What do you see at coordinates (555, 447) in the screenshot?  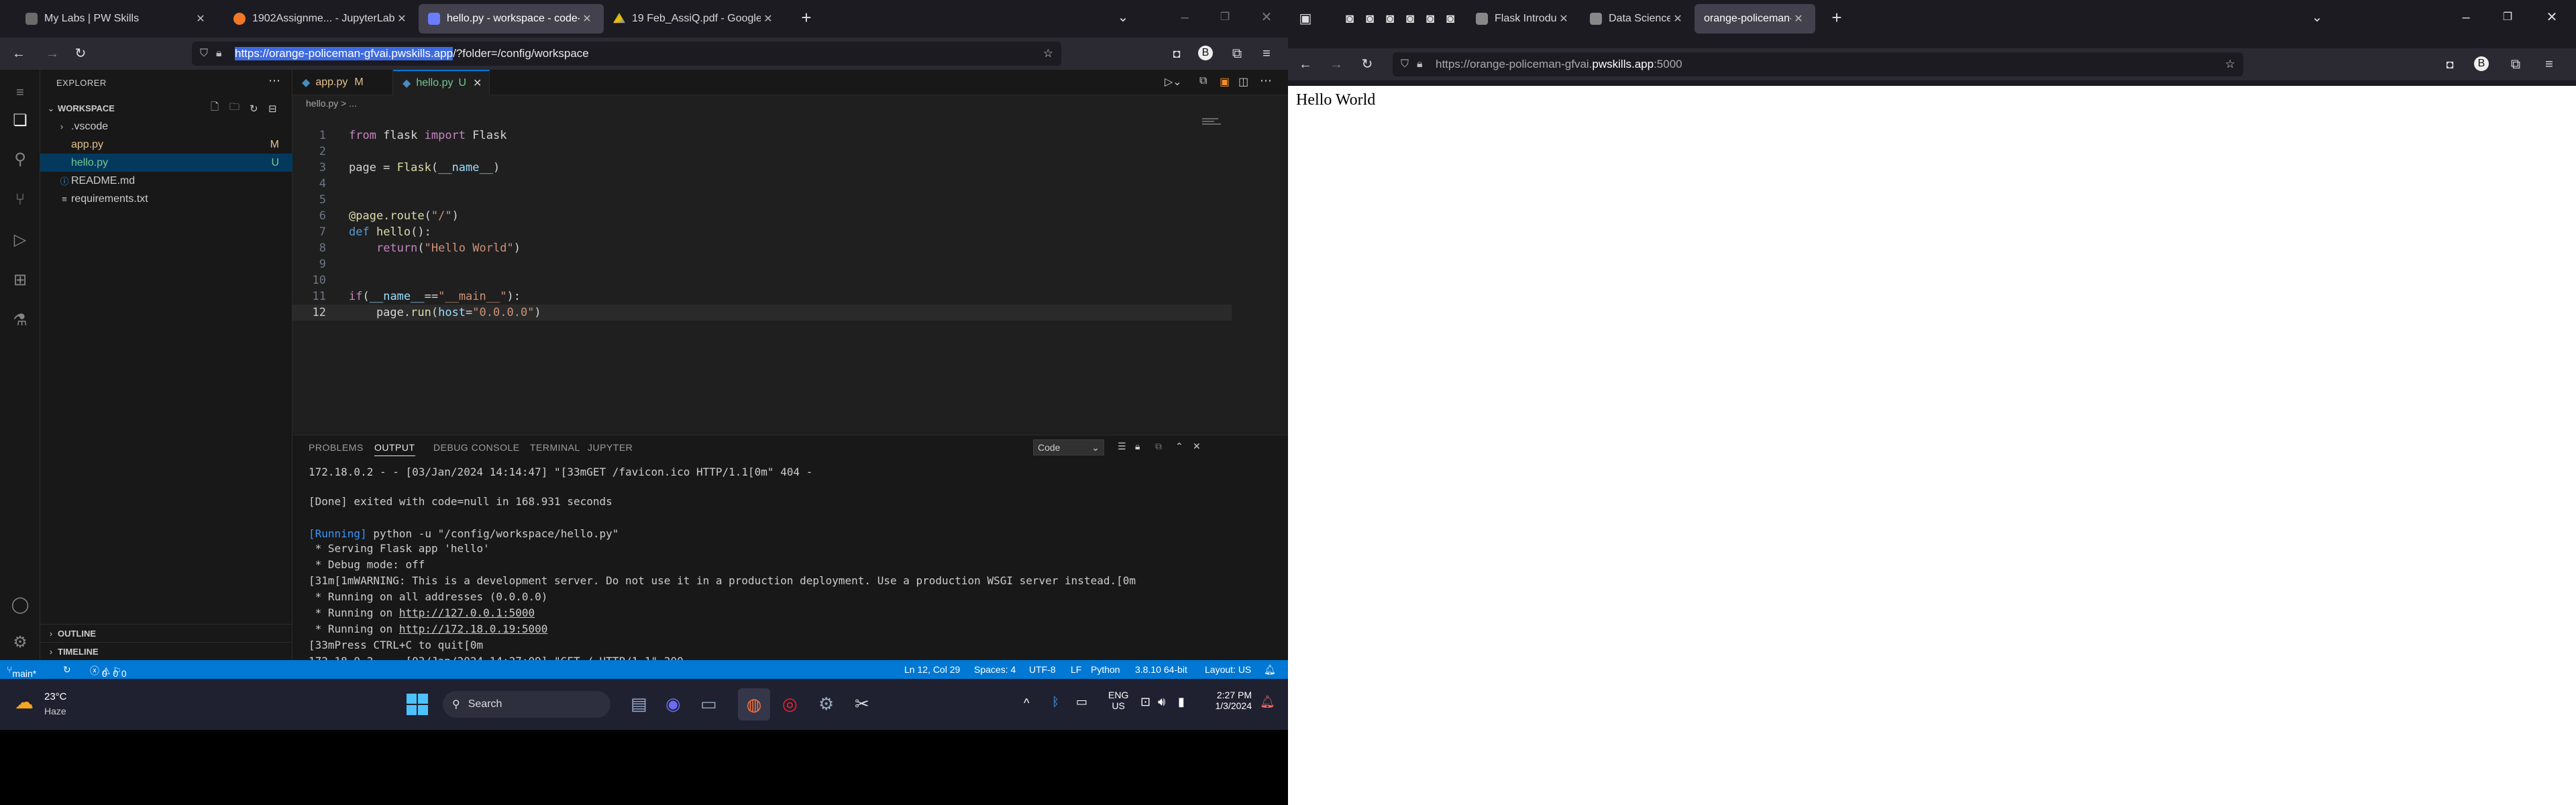 I see `panel-tab-terminal: TERMINAL` at bounding box center [555, 447].